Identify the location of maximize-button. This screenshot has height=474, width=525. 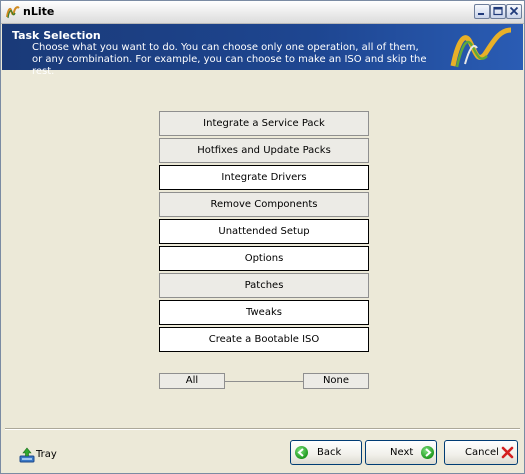
(498, 11).